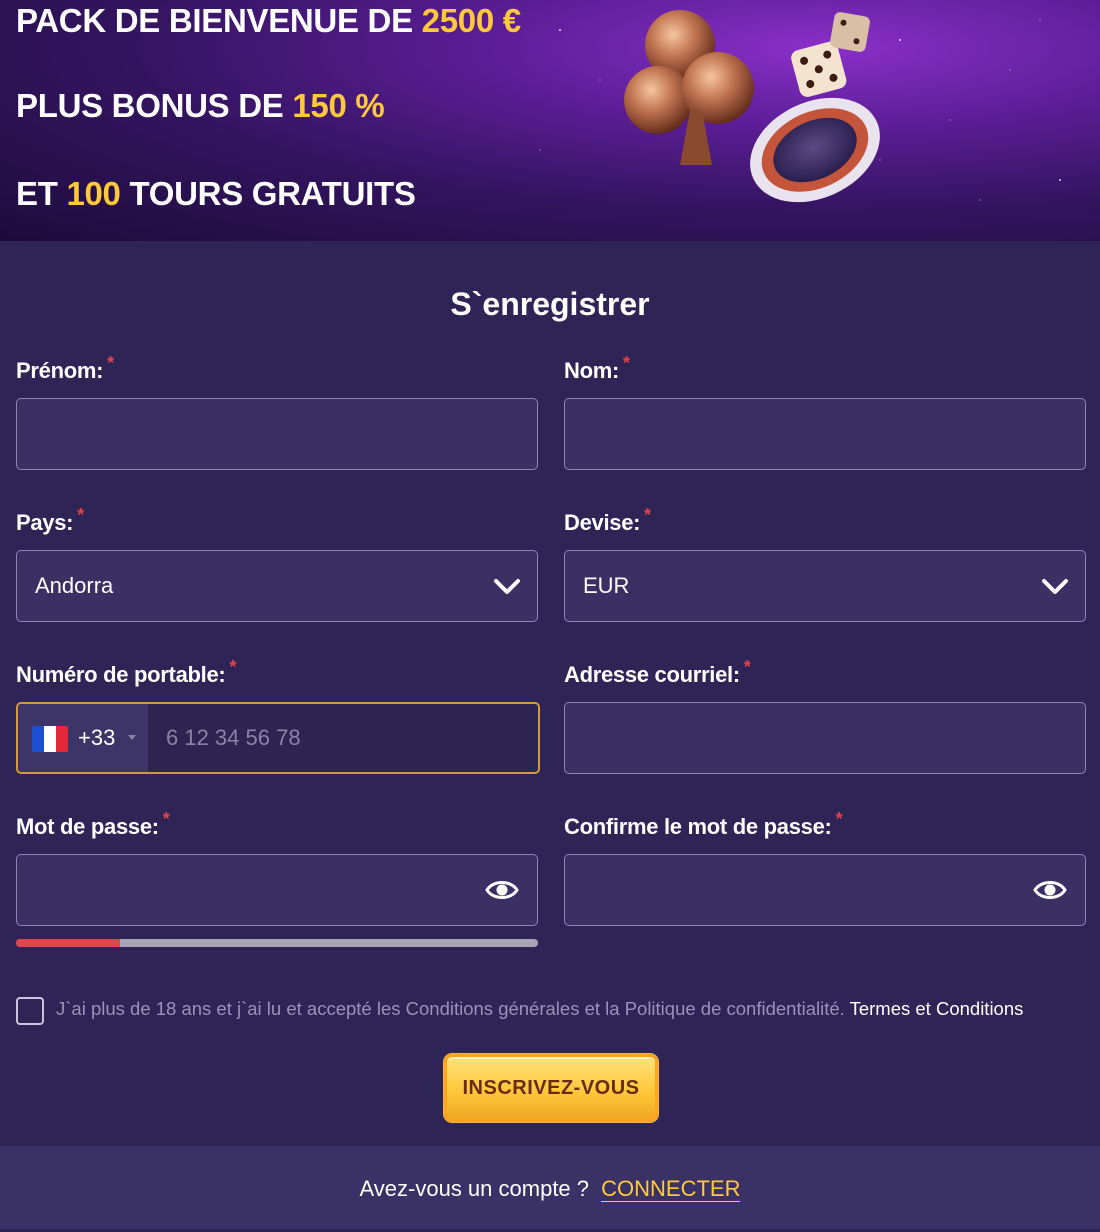  What do you see at coordinates (592, 370) in the screenshot?
I see `last-name-label-text: Nom:` at bounding box center [592, 370].